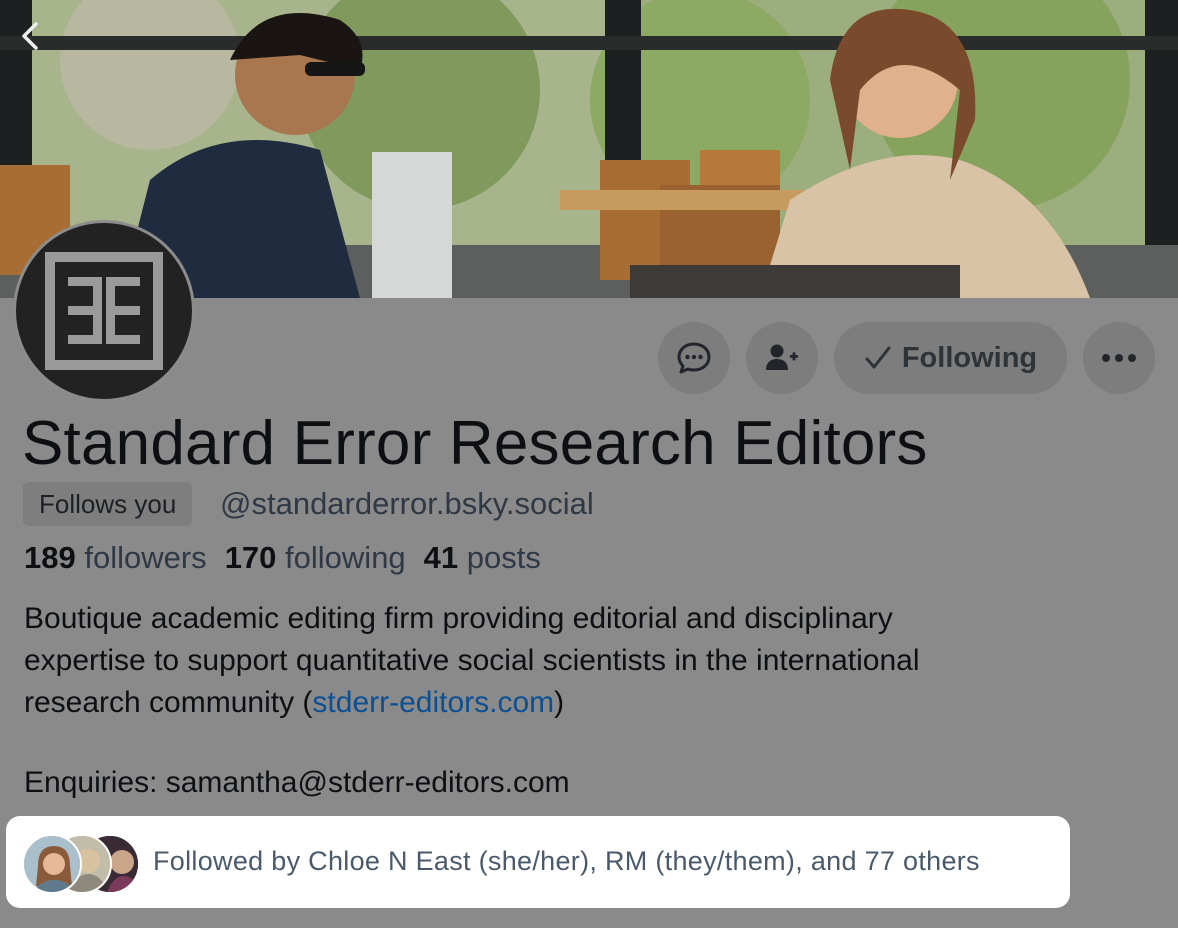  I want to click on back-button, so click(30, 36).